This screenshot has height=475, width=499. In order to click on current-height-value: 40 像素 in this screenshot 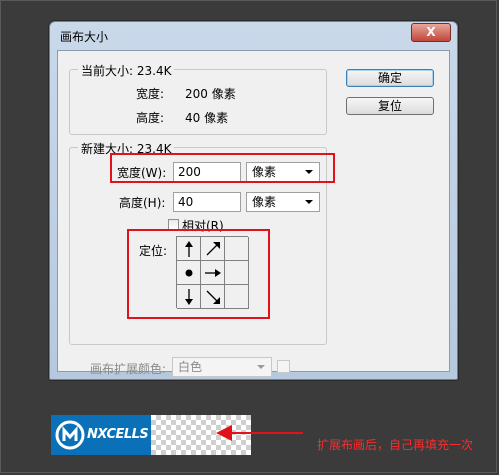, I will do `click(207, 118)`.